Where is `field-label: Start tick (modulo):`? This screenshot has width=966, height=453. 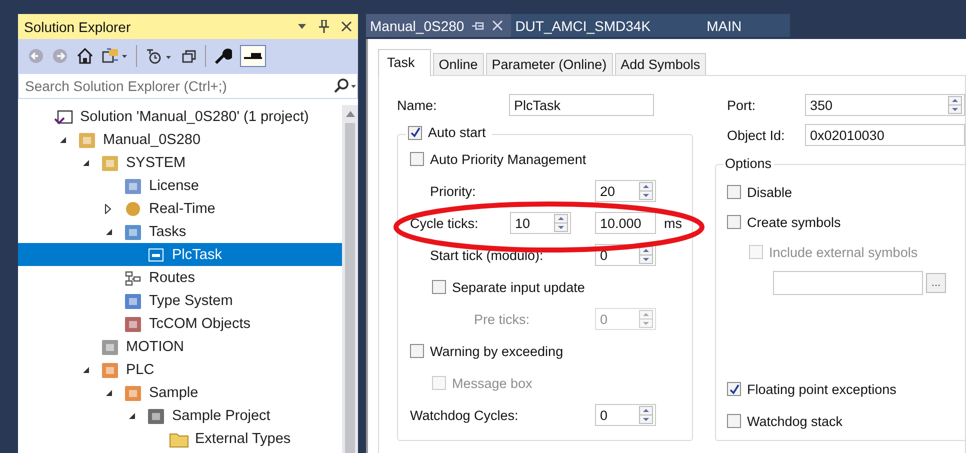 field-label: Start tick (modulo): is located at coordinates (486, 255).